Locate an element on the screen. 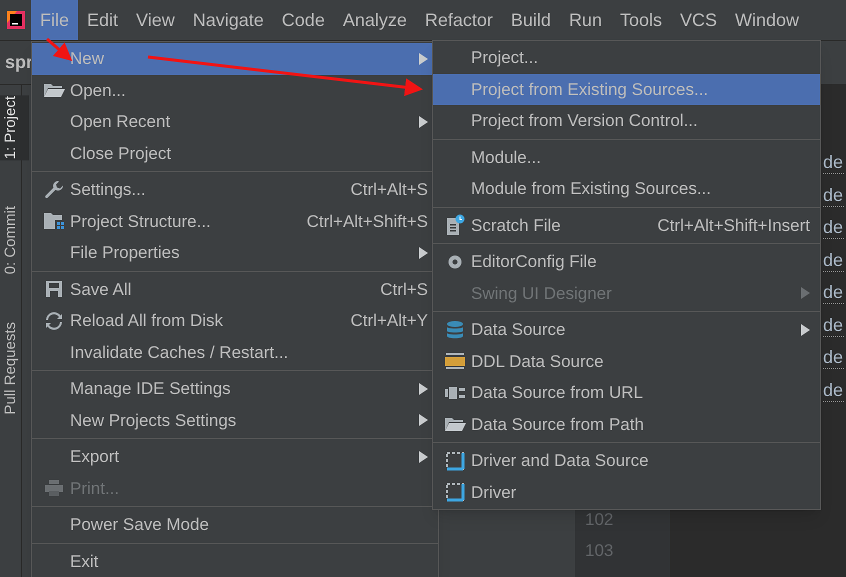 The width and height of the screenshot is (846, 577). wrench-icon is located at coordinates (54, 190).